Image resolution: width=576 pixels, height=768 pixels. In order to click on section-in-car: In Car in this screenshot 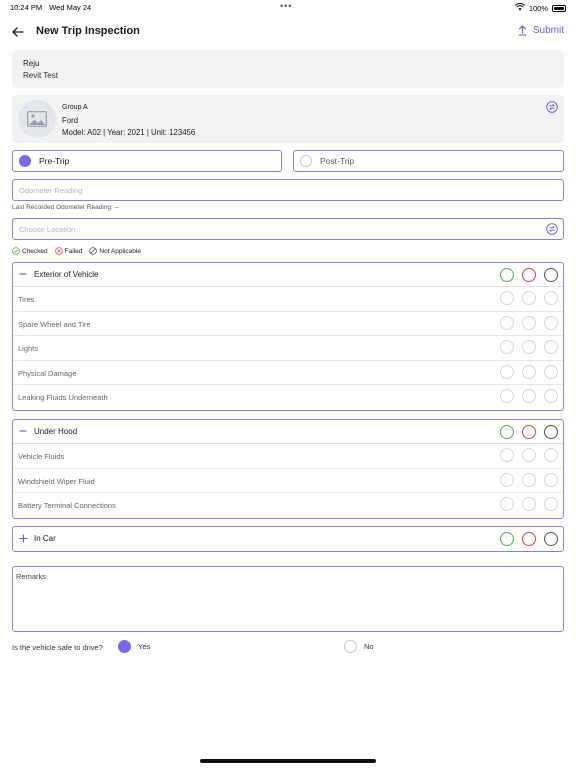, I will do `click(288, 539)`.